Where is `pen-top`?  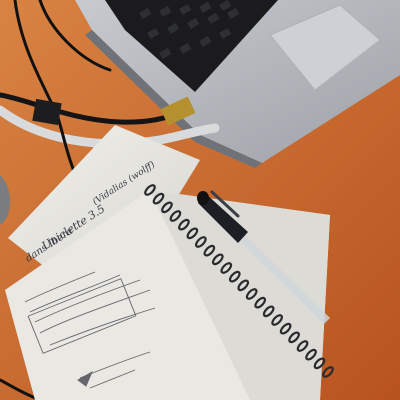
pen-top is located at coordinates (203, 198).